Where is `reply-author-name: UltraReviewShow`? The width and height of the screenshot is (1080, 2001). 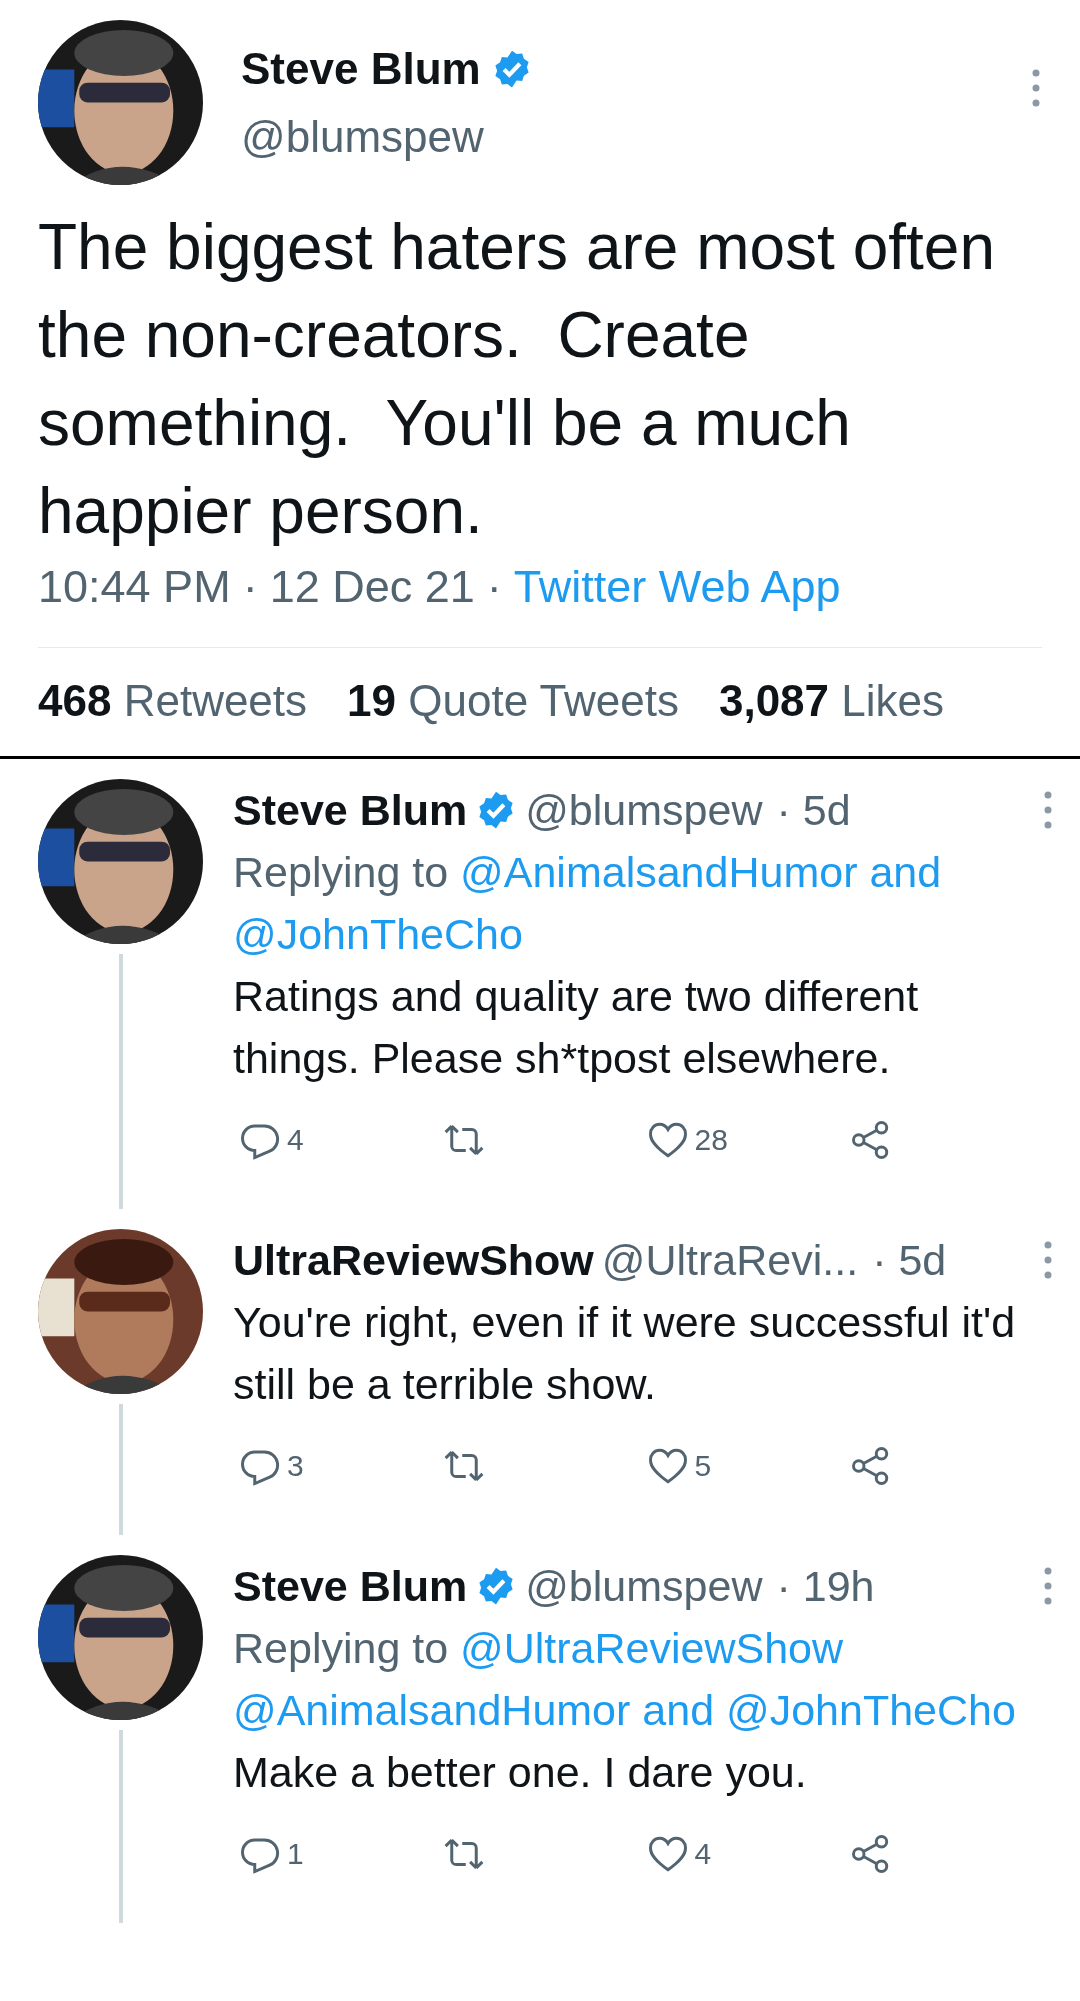
reply-author-name: UltraReviewShow is located at coordinates (413, 1260).